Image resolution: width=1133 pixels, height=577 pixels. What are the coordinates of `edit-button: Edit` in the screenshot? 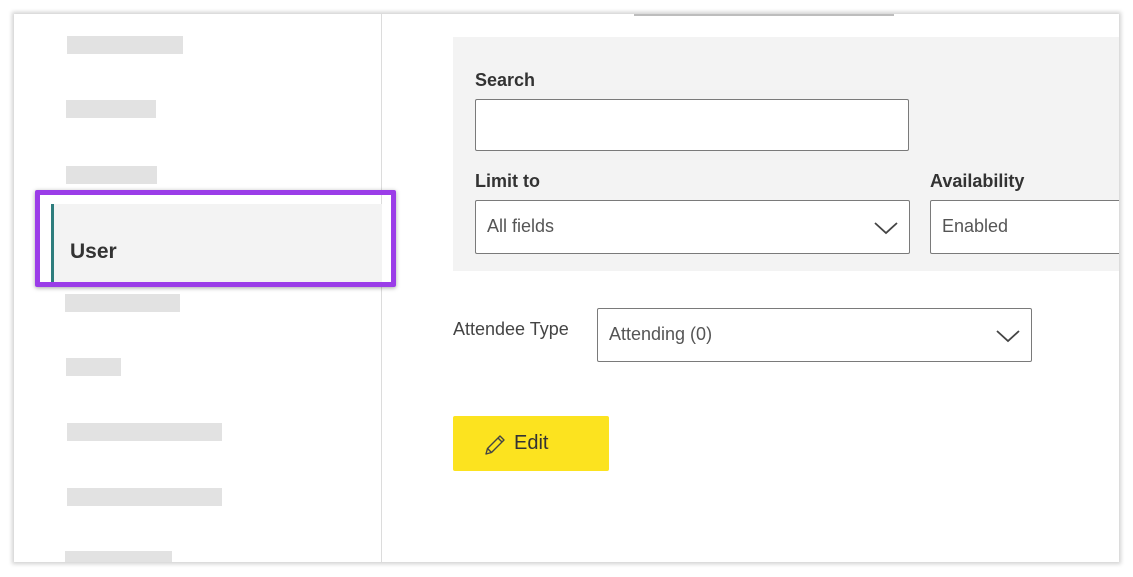 It's located at (531, 443).